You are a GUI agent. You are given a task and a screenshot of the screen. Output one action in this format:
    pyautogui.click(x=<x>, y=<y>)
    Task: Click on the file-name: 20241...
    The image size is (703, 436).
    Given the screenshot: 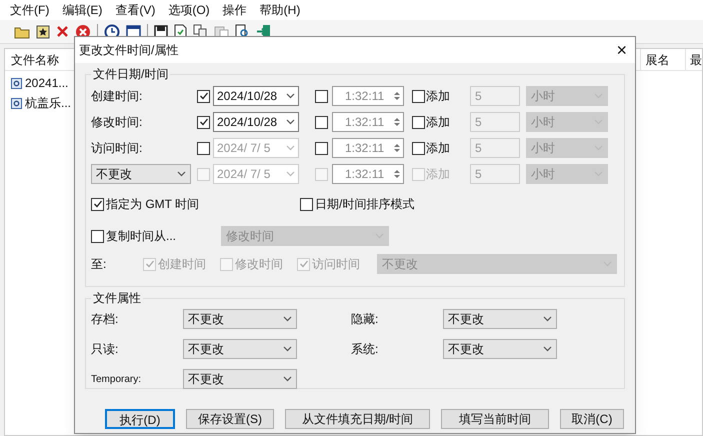 What is the action you would take?
    pyautogui.click(x=46, y=83)
    